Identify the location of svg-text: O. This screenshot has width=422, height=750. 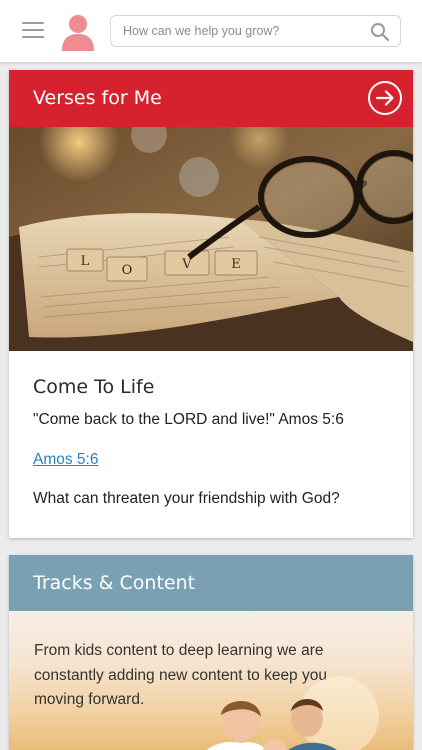
(127, 270).